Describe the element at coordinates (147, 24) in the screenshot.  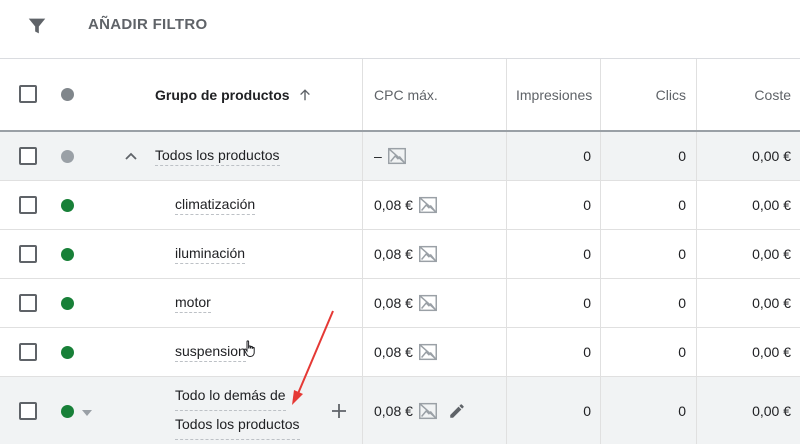
I see `add-filter-button: AÑADIR FILTRO` at that location.